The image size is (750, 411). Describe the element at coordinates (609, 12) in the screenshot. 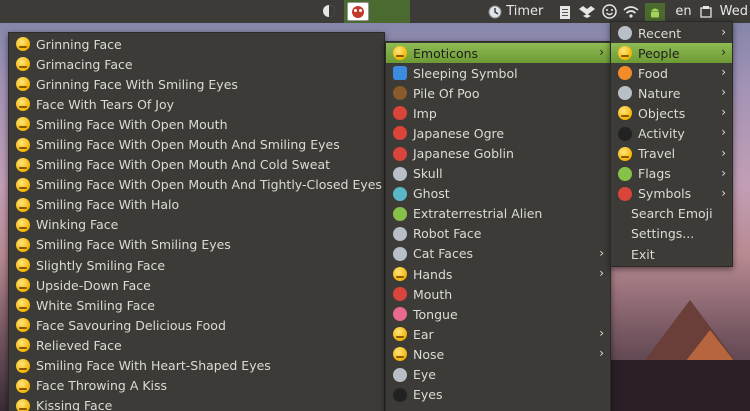

I see `smiley-icon` at that location.